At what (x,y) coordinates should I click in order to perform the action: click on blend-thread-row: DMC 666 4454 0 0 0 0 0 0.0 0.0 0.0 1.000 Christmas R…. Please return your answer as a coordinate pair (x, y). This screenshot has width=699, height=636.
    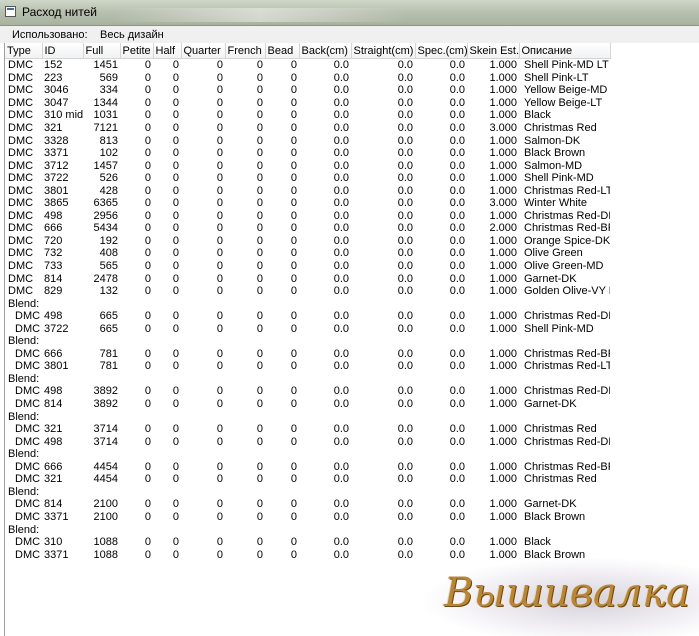
    Looking at the image, I should click on (307, 467).